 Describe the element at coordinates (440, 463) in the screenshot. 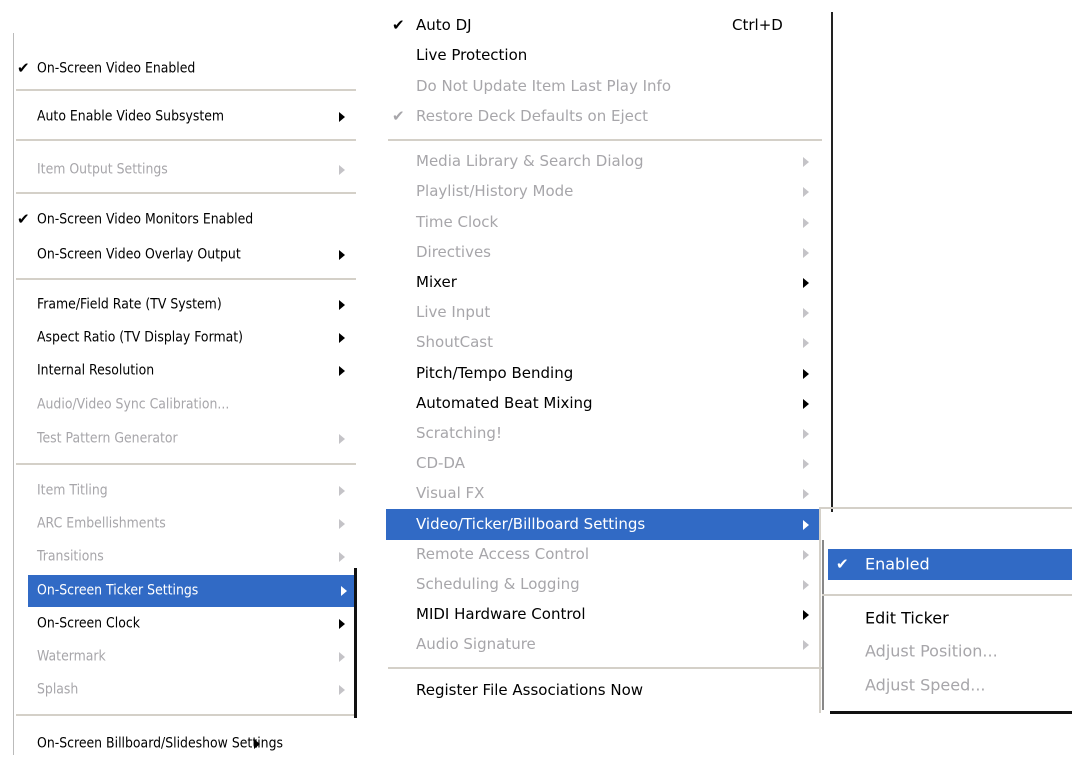

I see `menu-item-label: CD-DA` at that location.